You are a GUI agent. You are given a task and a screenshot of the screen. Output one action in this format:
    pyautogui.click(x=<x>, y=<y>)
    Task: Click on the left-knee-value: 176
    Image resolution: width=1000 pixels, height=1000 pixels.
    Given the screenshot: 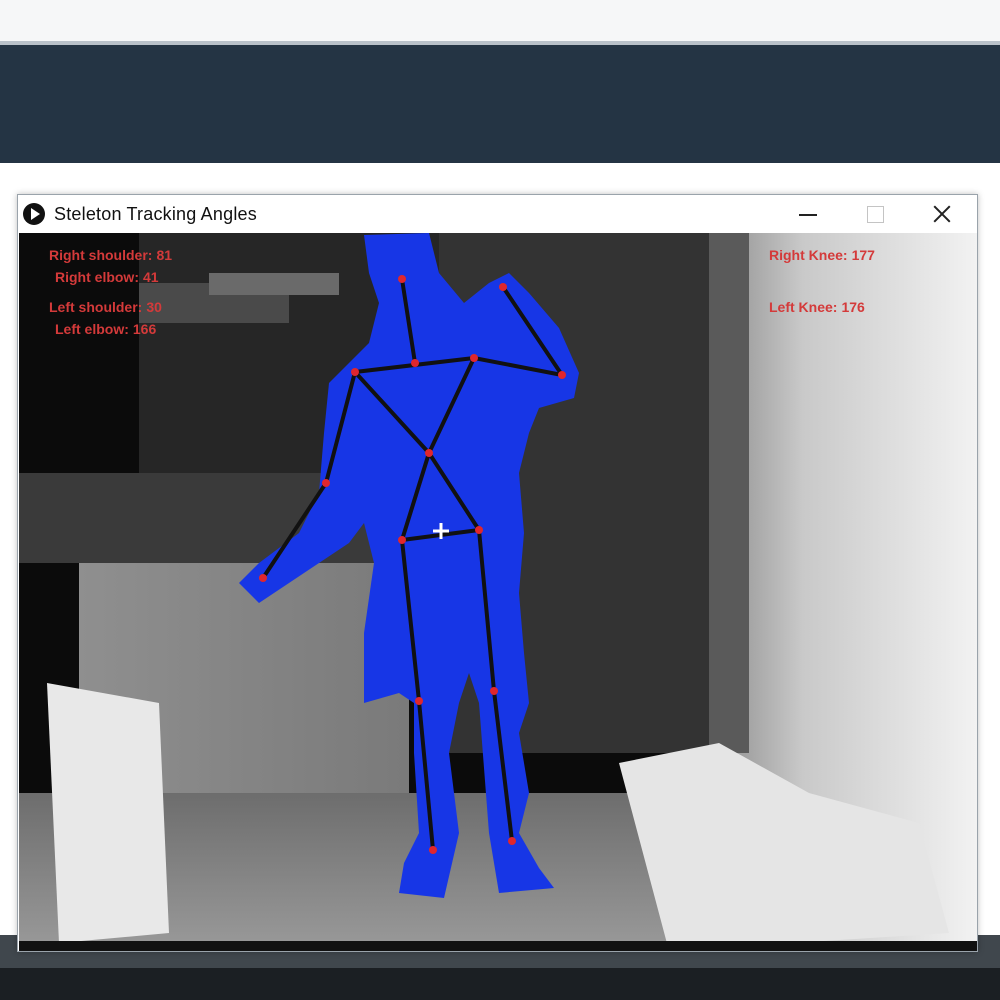 What is the action you would take?
    pyautogui.click(x=853, y=307)
    